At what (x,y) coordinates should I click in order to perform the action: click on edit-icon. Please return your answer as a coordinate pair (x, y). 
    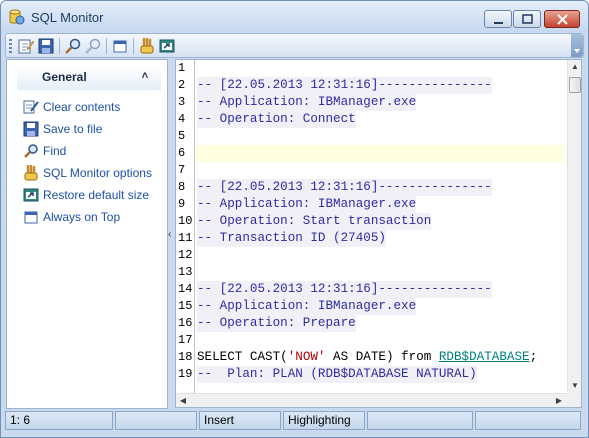
    Looking at the image, I should click on (26, 46).